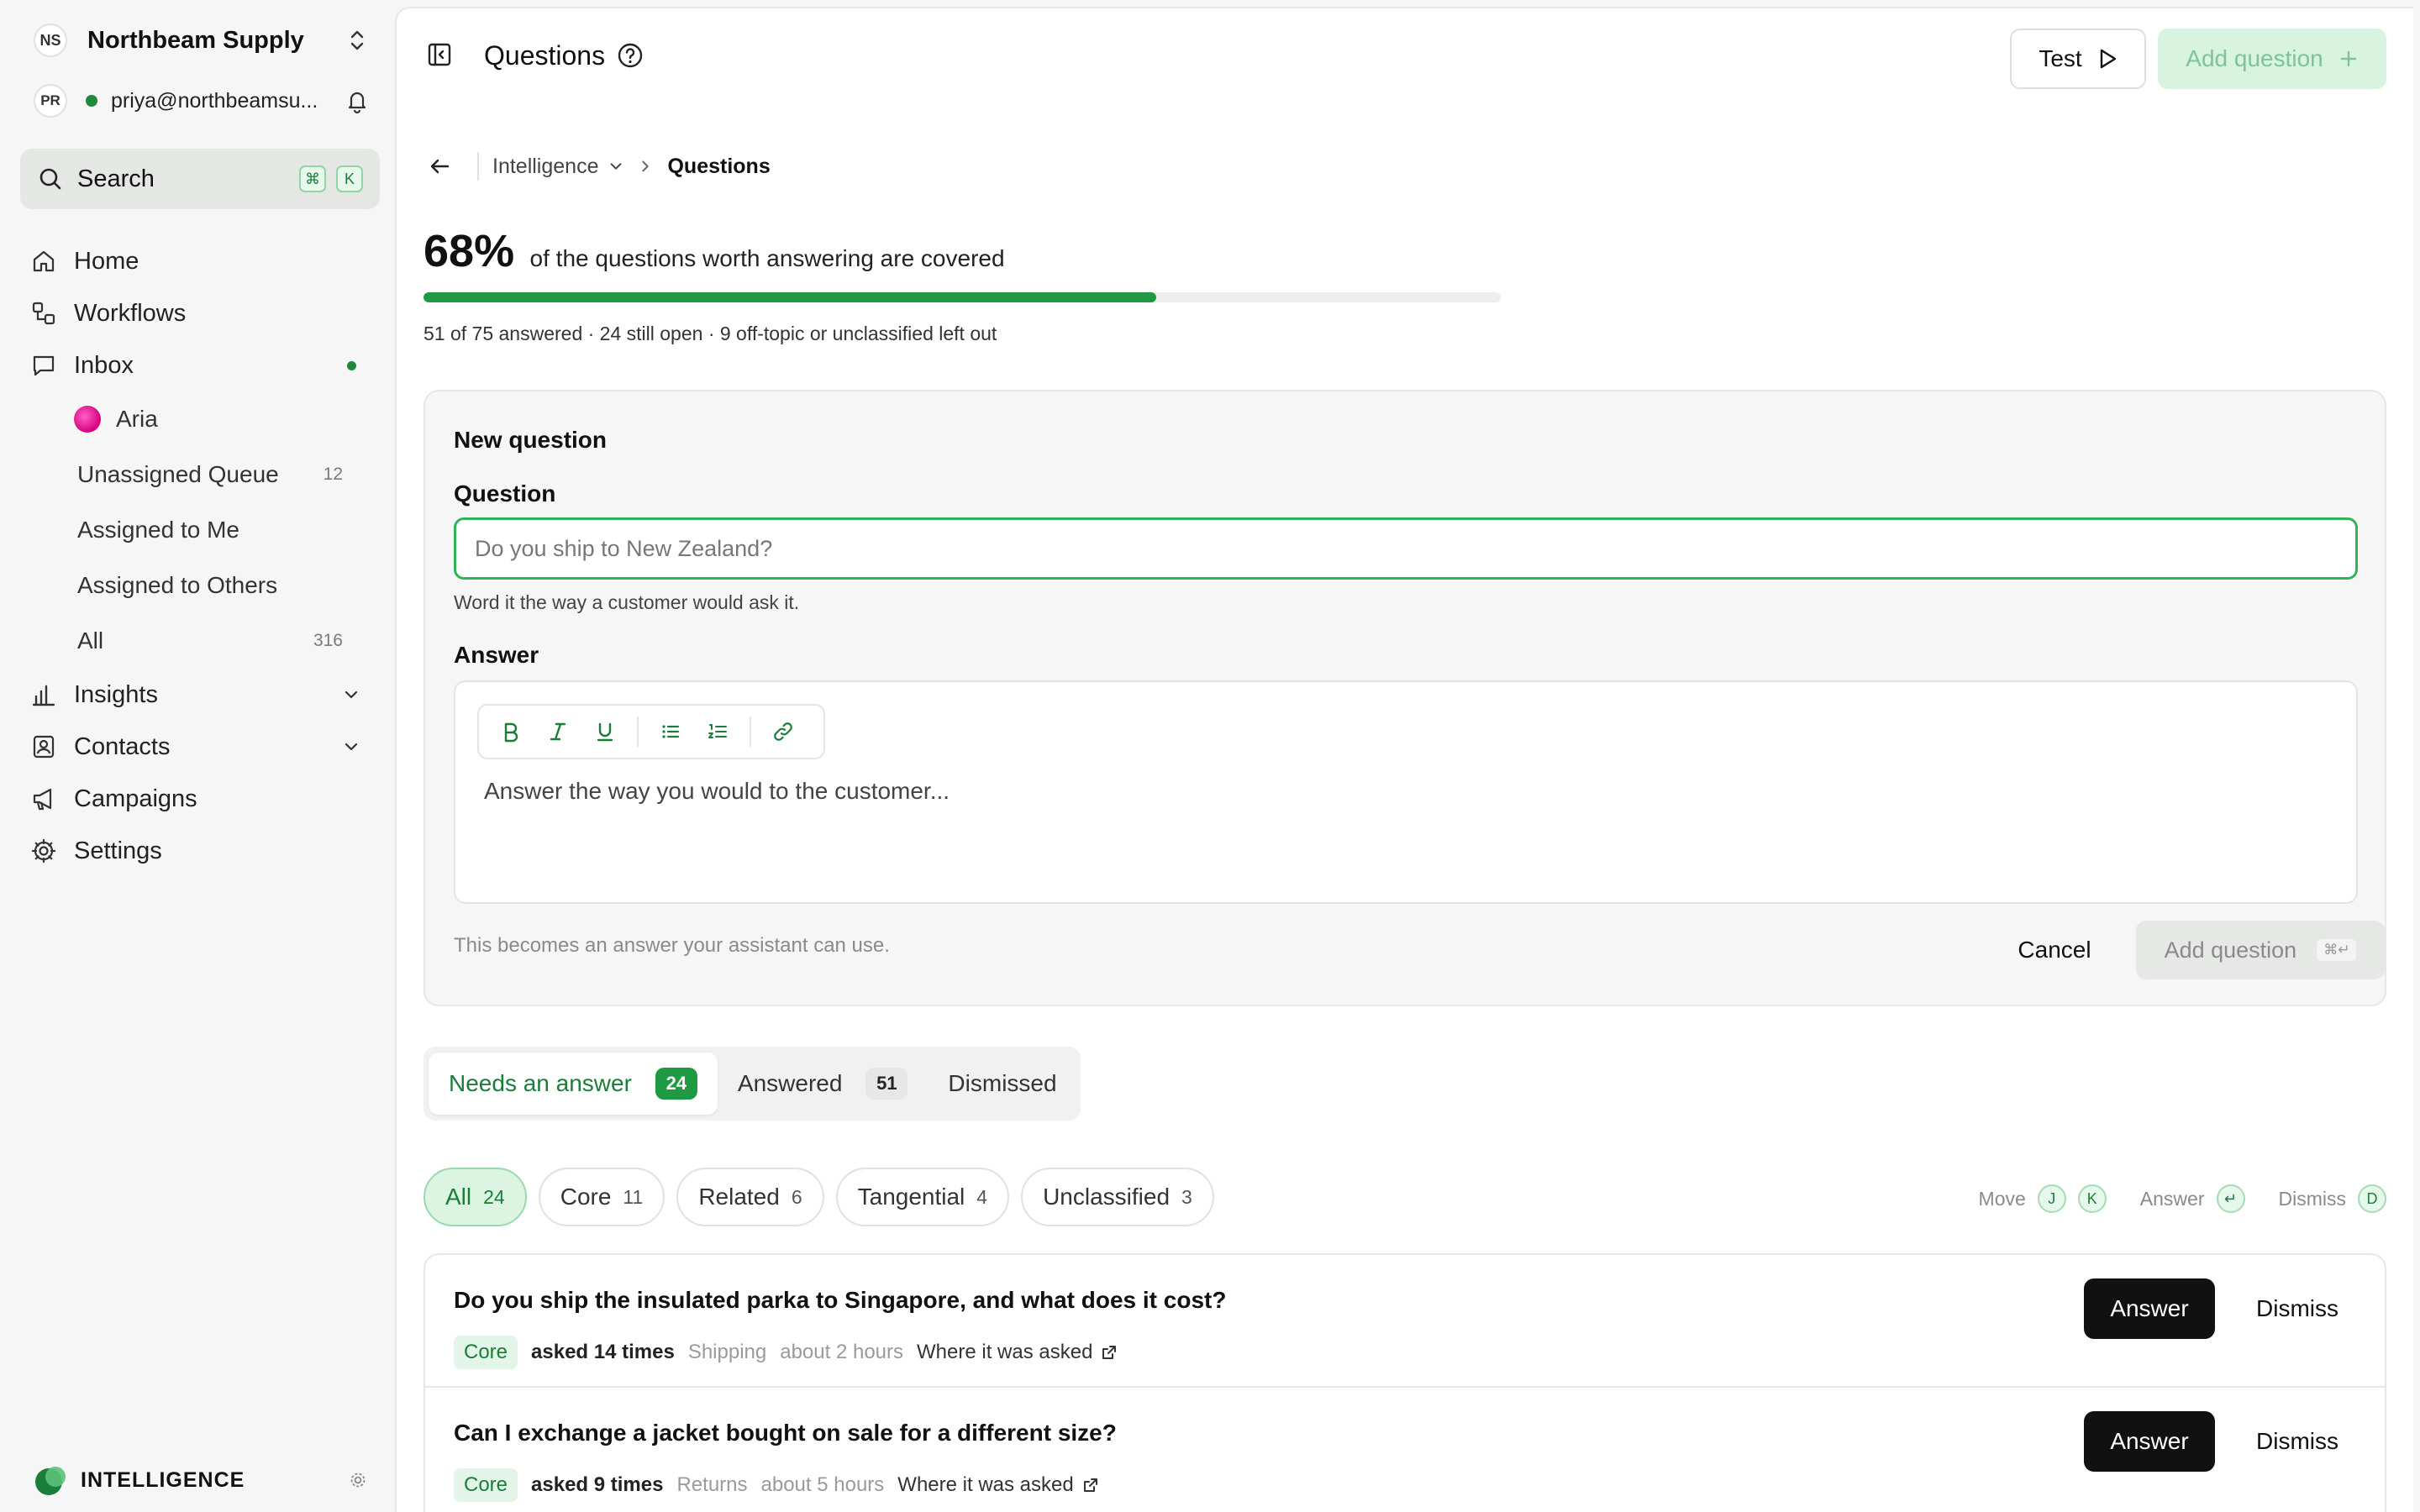 The width and height of the screenshot is (2420, 1512). What do you see at coordinates (783, 732) in the screenshot?
I see `link-icon` at bounding box center [783, 732].